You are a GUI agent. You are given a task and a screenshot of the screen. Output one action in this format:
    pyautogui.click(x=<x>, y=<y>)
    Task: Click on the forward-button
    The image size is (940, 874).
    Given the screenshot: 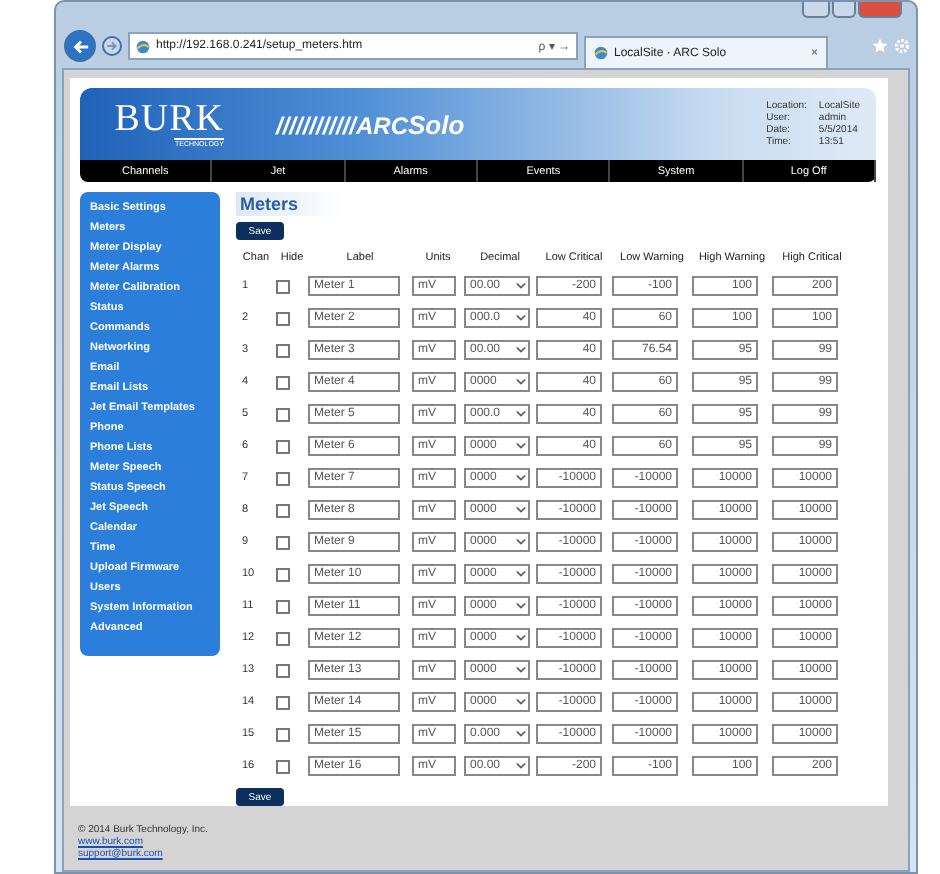 What is the action you would take?
    pyautogui.click(x=112, y=46)
    